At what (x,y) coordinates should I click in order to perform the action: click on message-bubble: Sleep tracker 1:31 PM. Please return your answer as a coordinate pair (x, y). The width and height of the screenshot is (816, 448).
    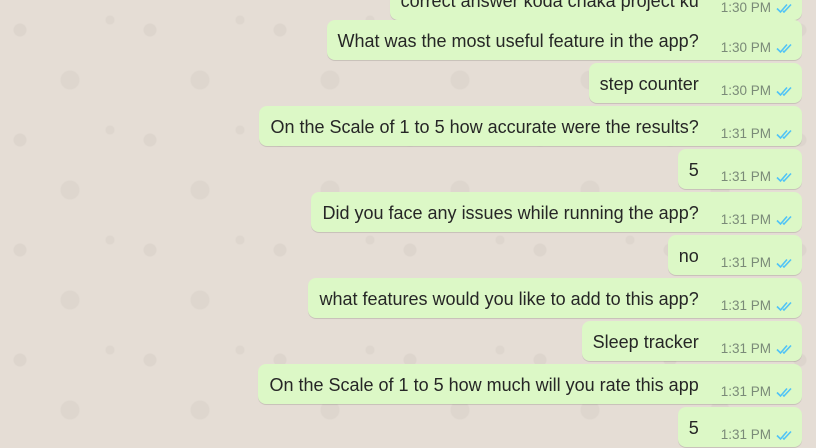
    Looking at the image, I should click on (691, 341).